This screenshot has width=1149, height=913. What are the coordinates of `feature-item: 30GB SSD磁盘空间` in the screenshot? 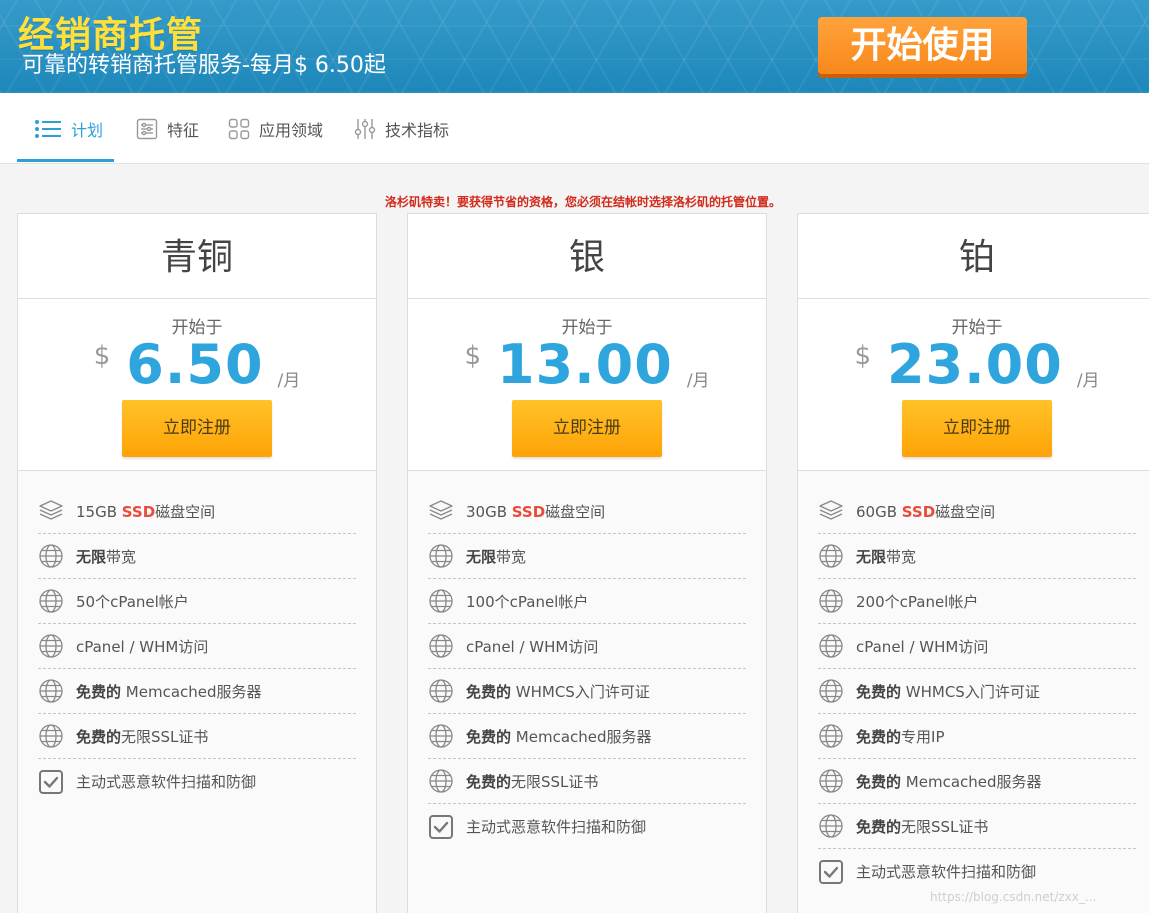 It's located at (587, 511).